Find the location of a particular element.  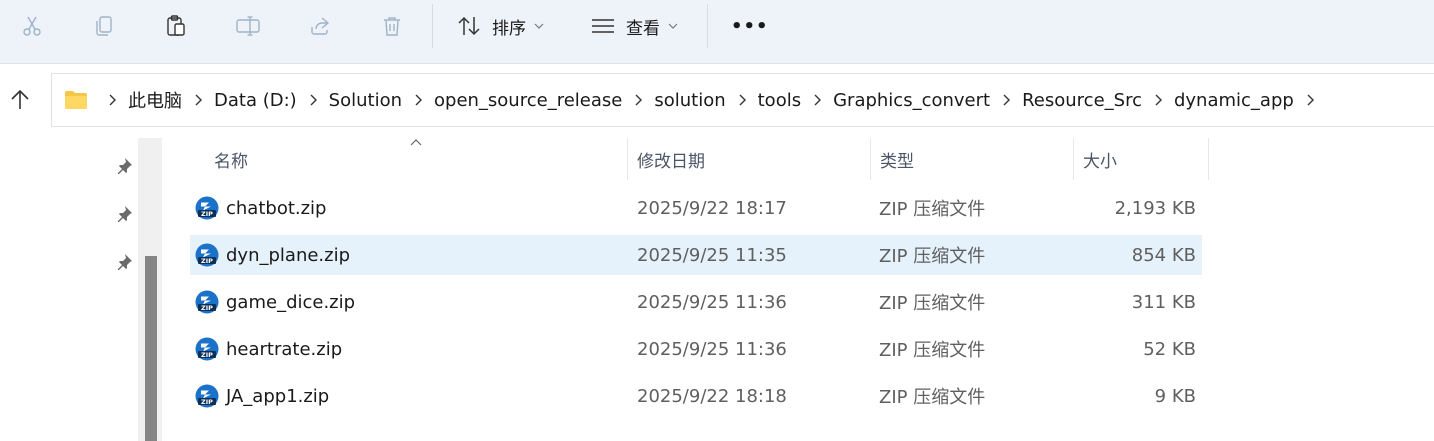

breadcrumb-graphics-convert: Graphics_convert is located at coordinates (911, 100).